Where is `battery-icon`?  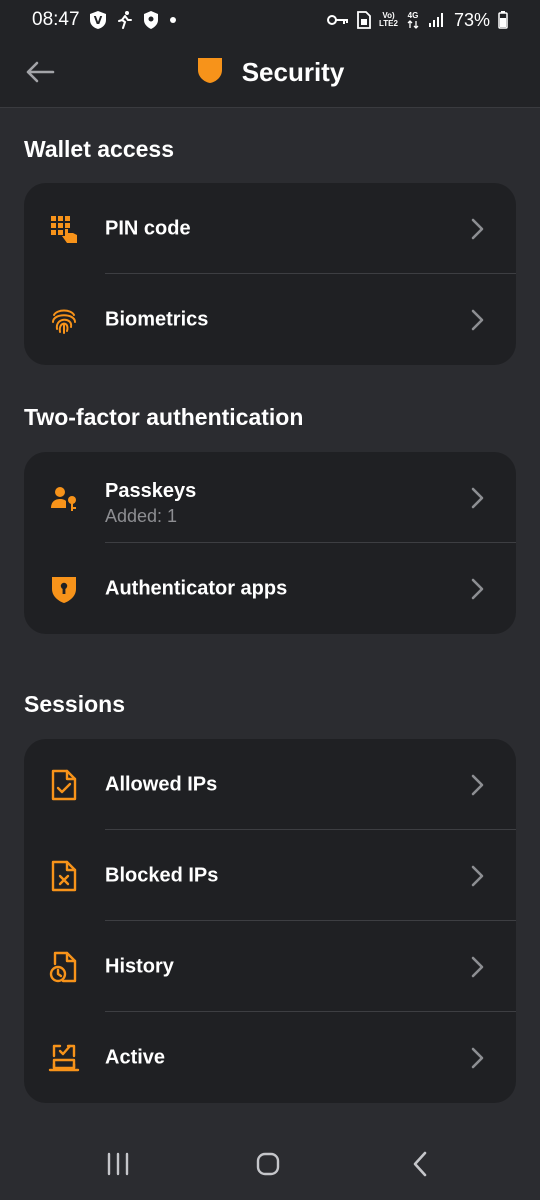 battery-icon is located at coordinates (503, 20).